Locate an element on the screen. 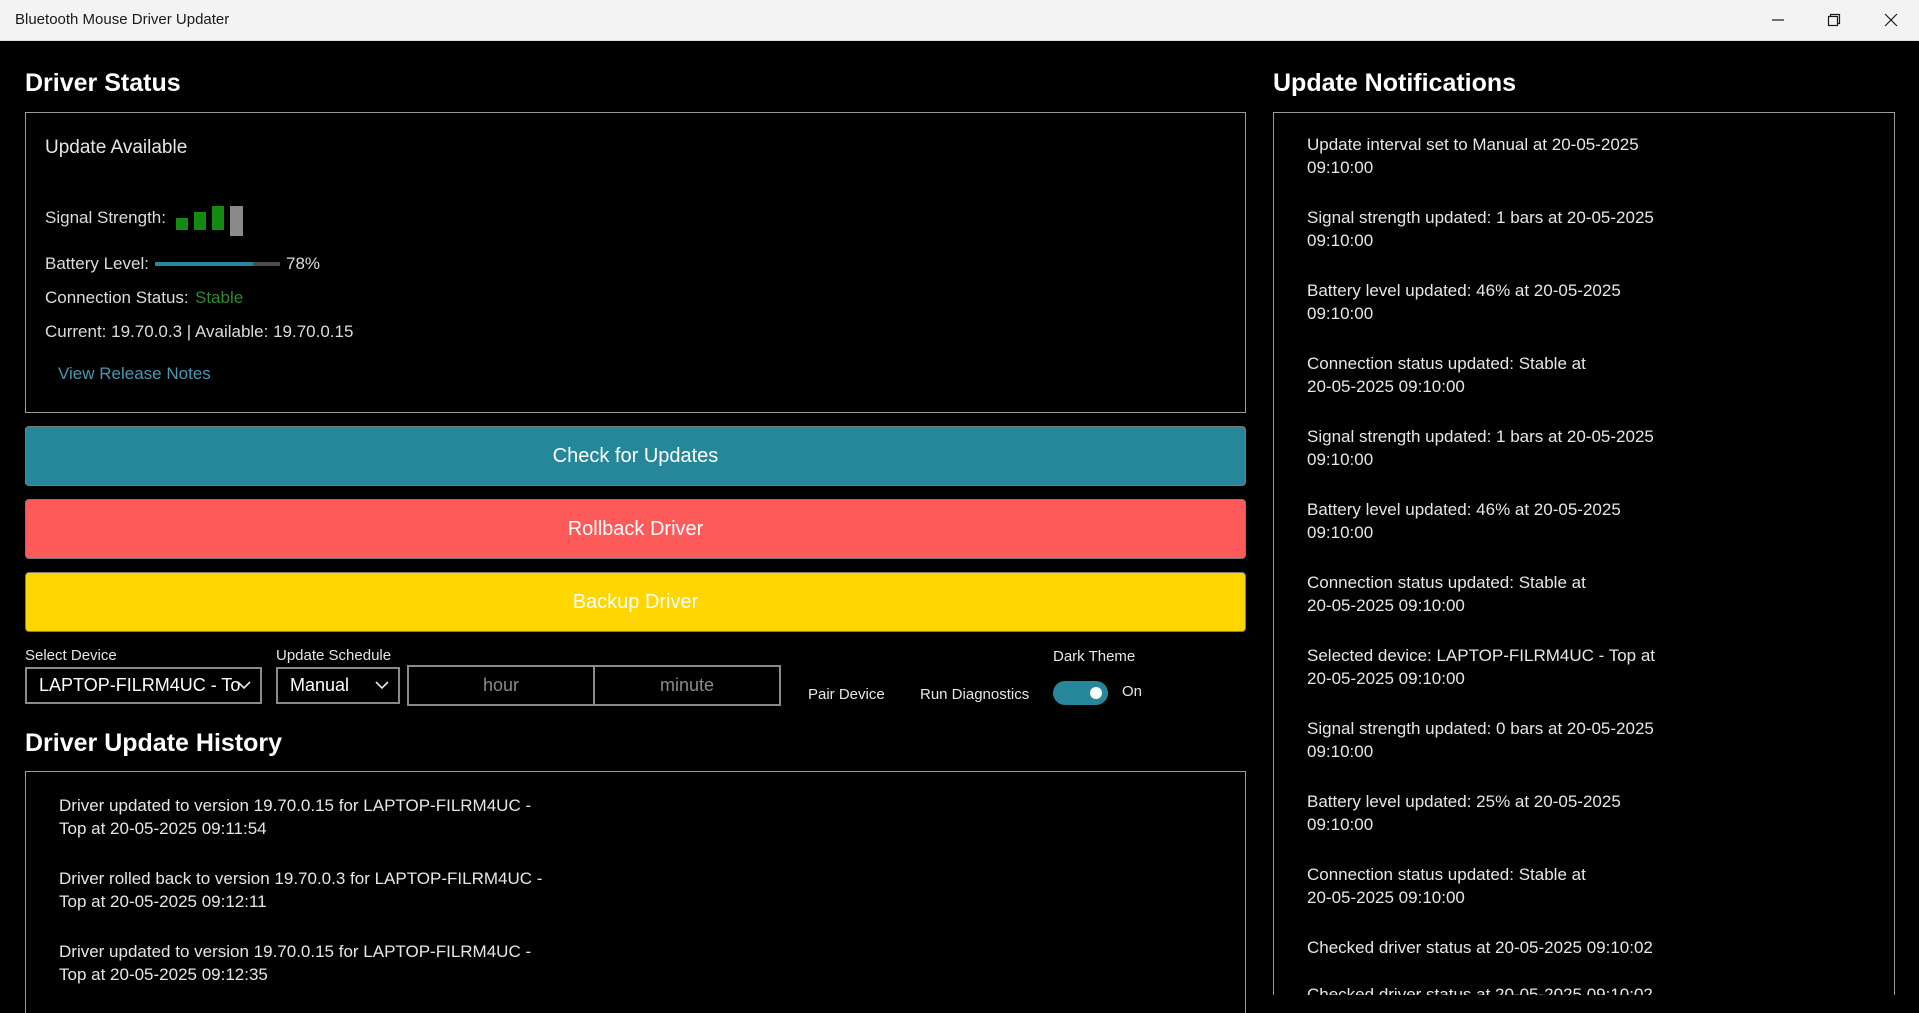  check-for-updates-button: Check for Updates is located at coordinates (635, 456).